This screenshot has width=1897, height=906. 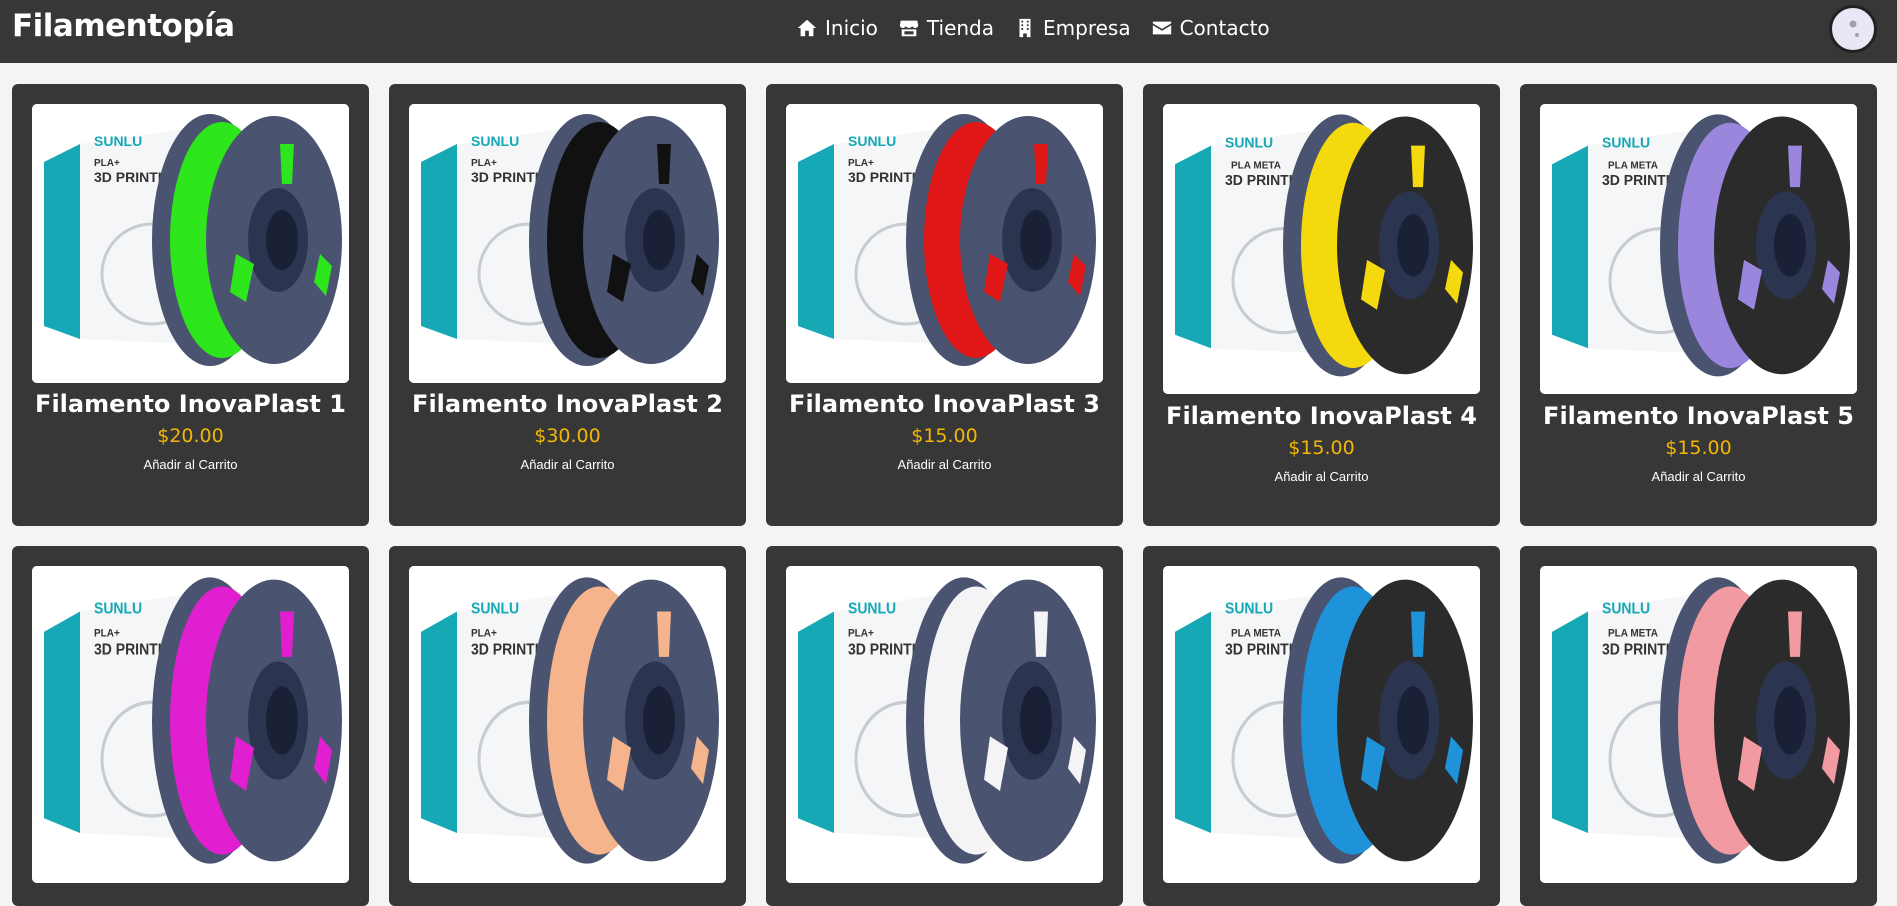 What do you see at coordinates (1321, 416) in the screenshot?
I see `product-title: Filamento InovaPlast 4` at bounding box center [1321, 416].